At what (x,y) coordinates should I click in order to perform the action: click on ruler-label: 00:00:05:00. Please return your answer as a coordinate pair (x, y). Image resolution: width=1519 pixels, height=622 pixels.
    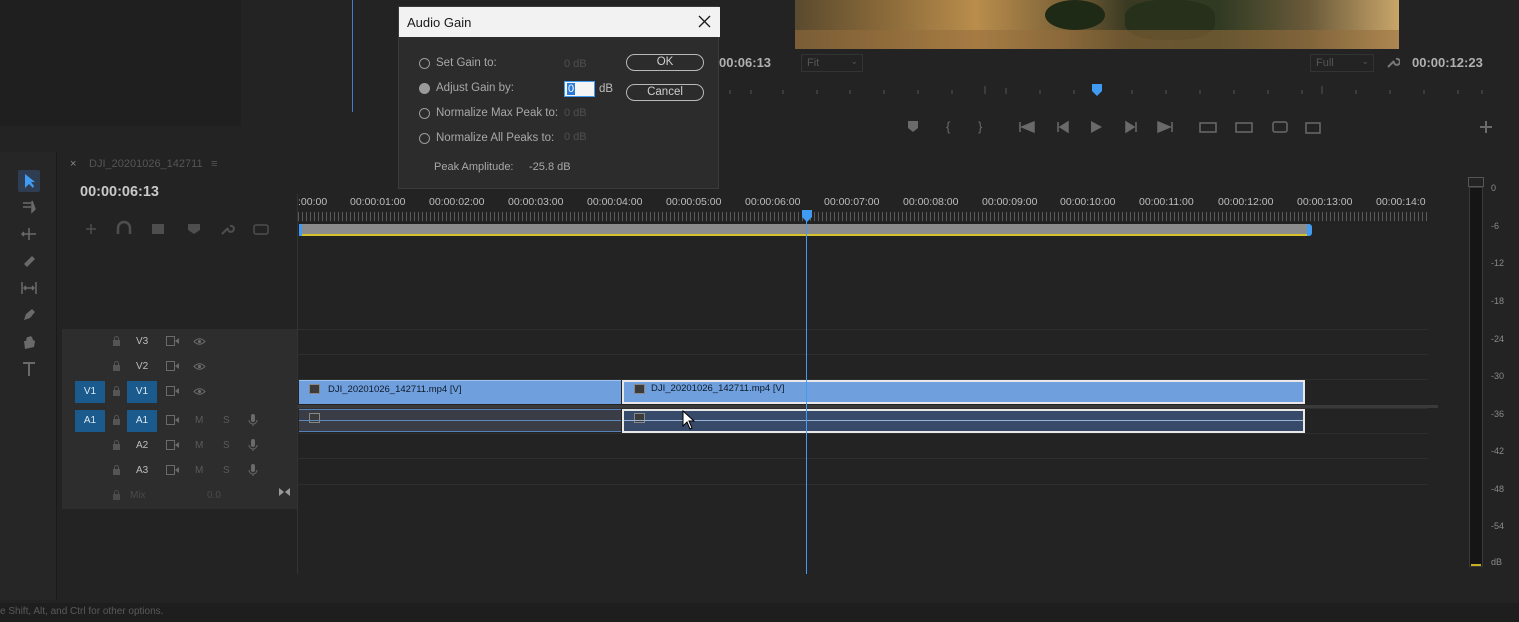
    Looking at the image, I should click on (694, 202).